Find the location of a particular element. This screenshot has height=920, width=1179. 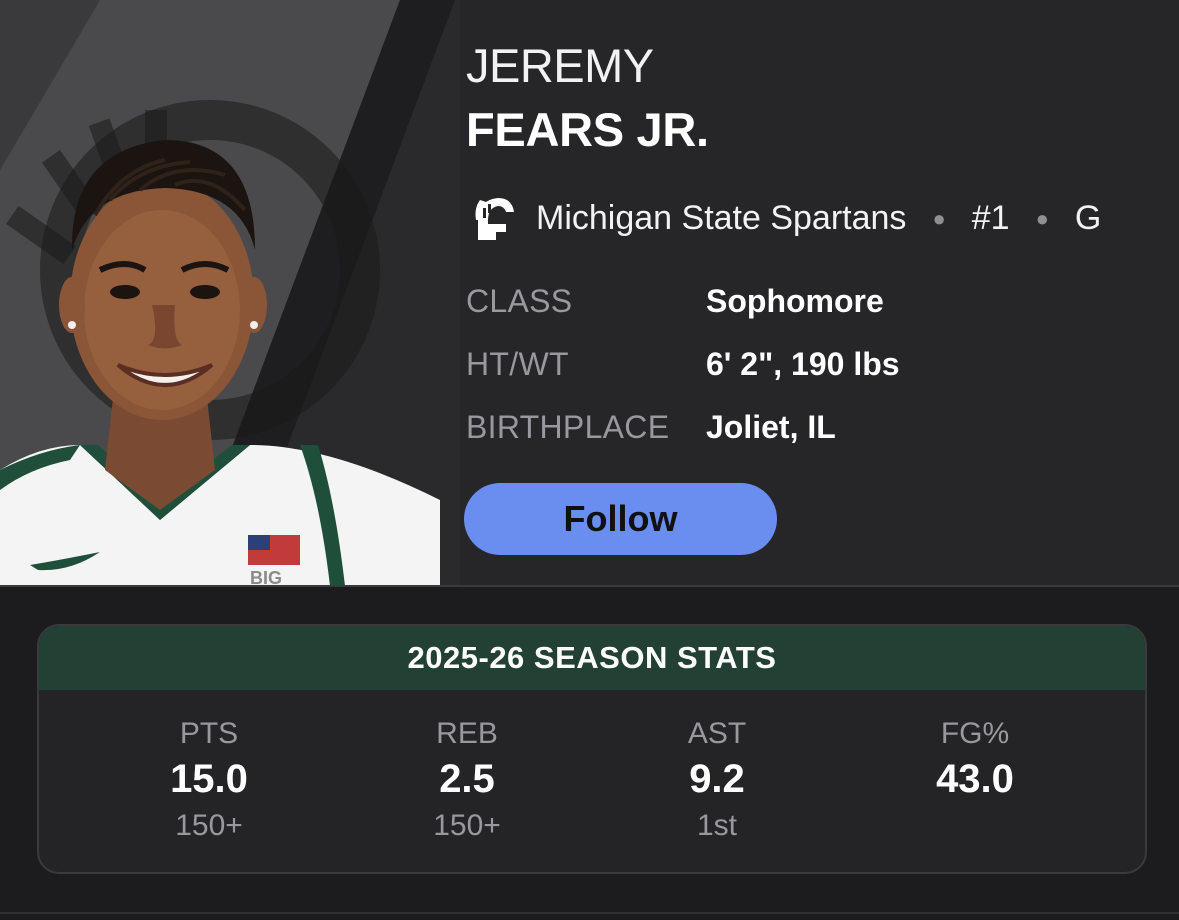

info-row-birthplace: BIRTHPLACE Joliet, IL is located at coordinates (651, 427).